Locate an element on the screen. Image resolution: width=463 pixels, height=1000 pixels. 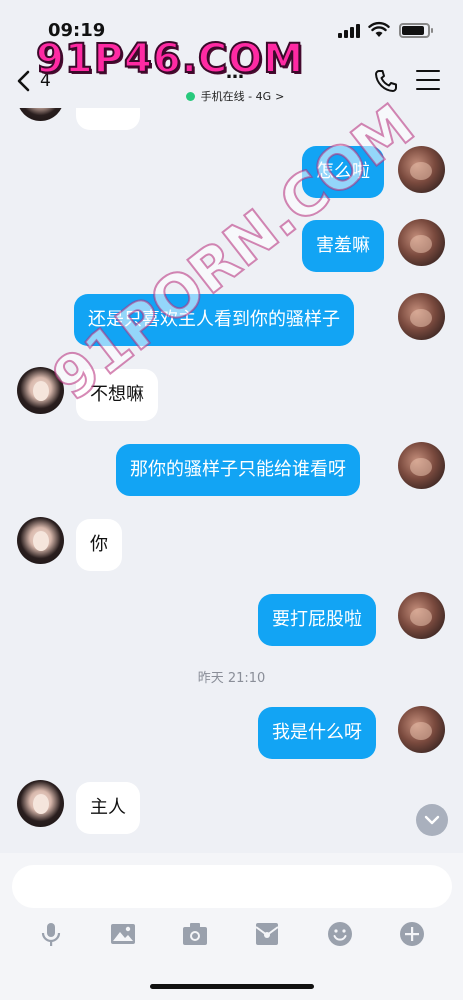
message-bubble-out: 要打屁股啦 is located at coordinates (317, 620).